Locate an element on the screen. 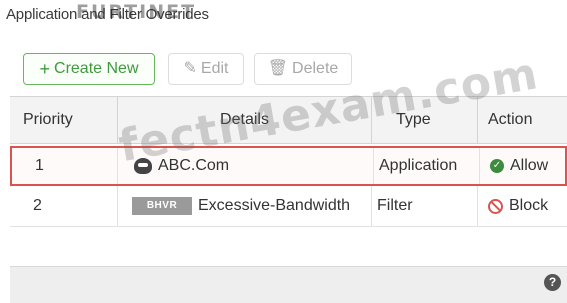  row-details-text: ABC.Com is located at coordinates (194, 165).